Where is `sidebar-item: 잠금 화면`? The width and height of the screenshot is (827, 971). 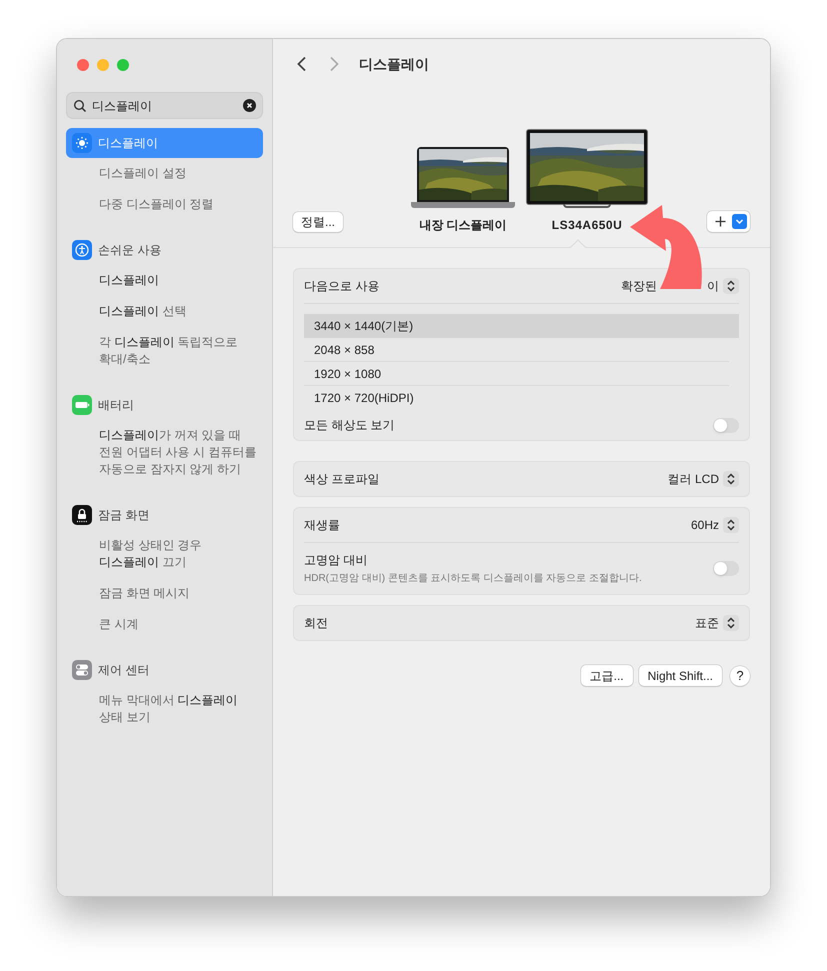
sidebar-item: 잠금 화면 is located at coordinates (164, 515).